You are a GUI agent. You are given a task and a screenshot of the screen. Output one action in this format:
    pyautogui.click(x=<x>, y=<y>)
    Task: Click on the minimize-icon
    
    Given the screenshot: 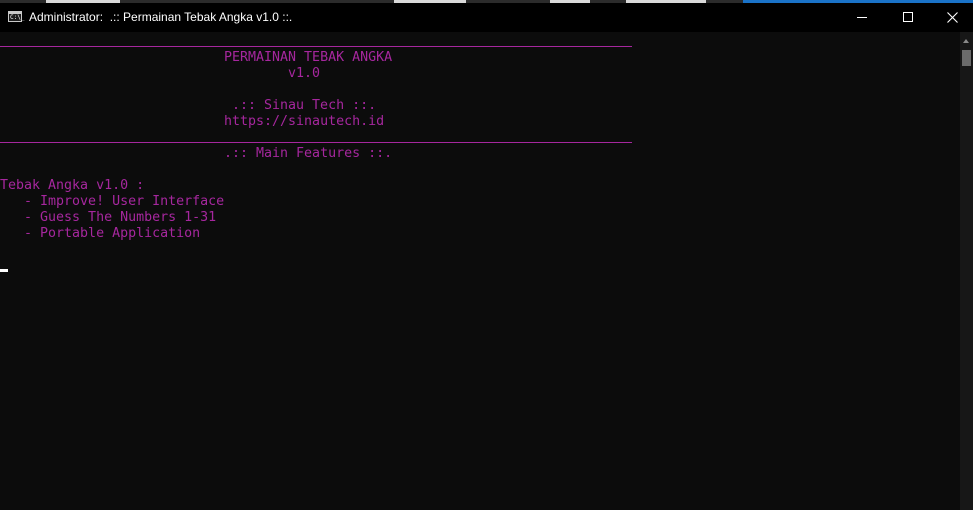 What is the action you would take?
    pyautogui.click(x=862, y=17)
    